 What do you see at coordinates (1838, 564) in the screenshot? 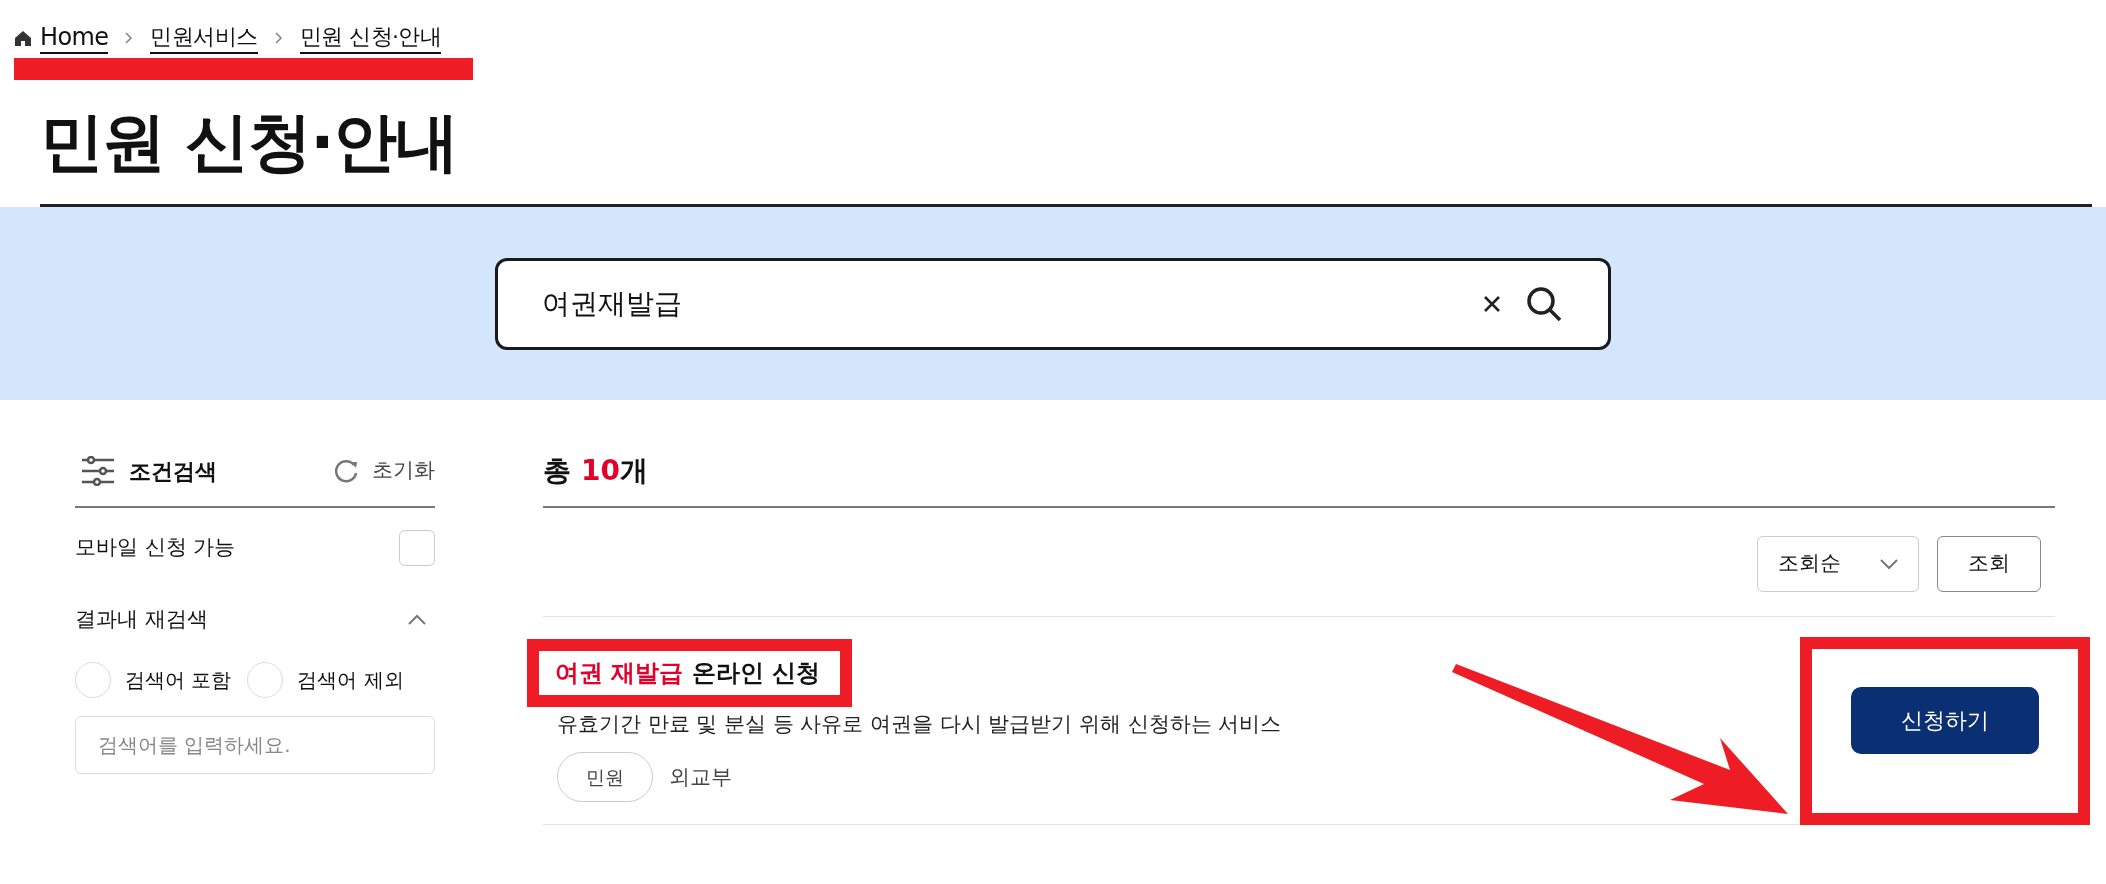
I see `sort-dropdown: 조회순` at bounding box center [1838, 564].